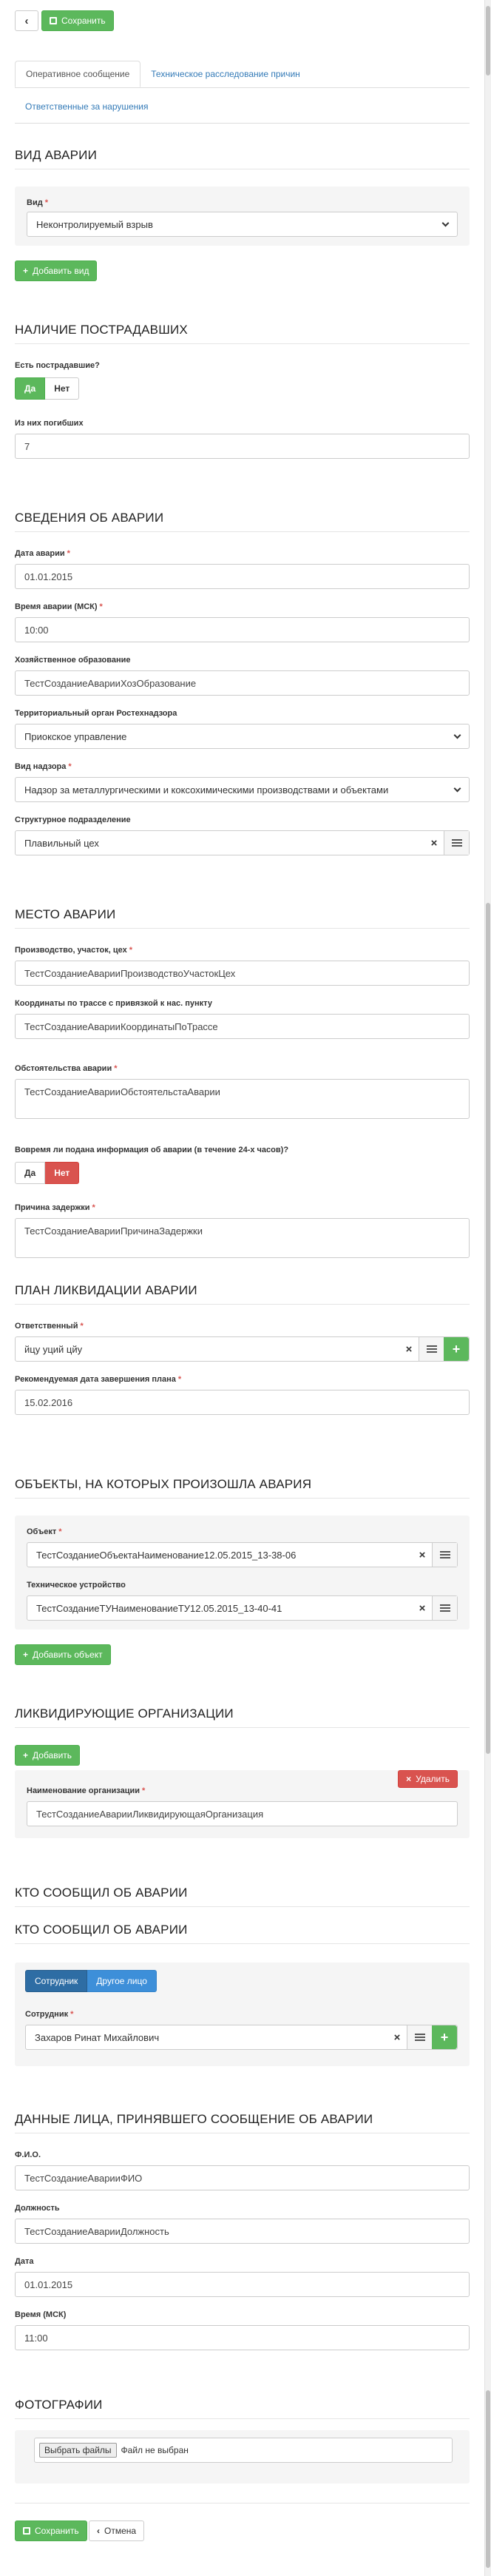 The width and height of the screenshot is (491, 2576). I want to click on tab-operational: Оперативное сообщение, so click(78, 74).